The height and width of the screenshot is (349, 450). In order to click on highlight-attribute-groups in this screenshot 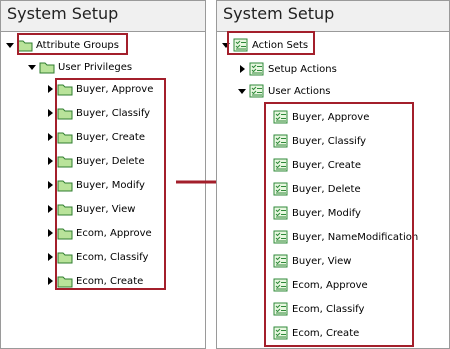, I will do `click(72, 44)`.